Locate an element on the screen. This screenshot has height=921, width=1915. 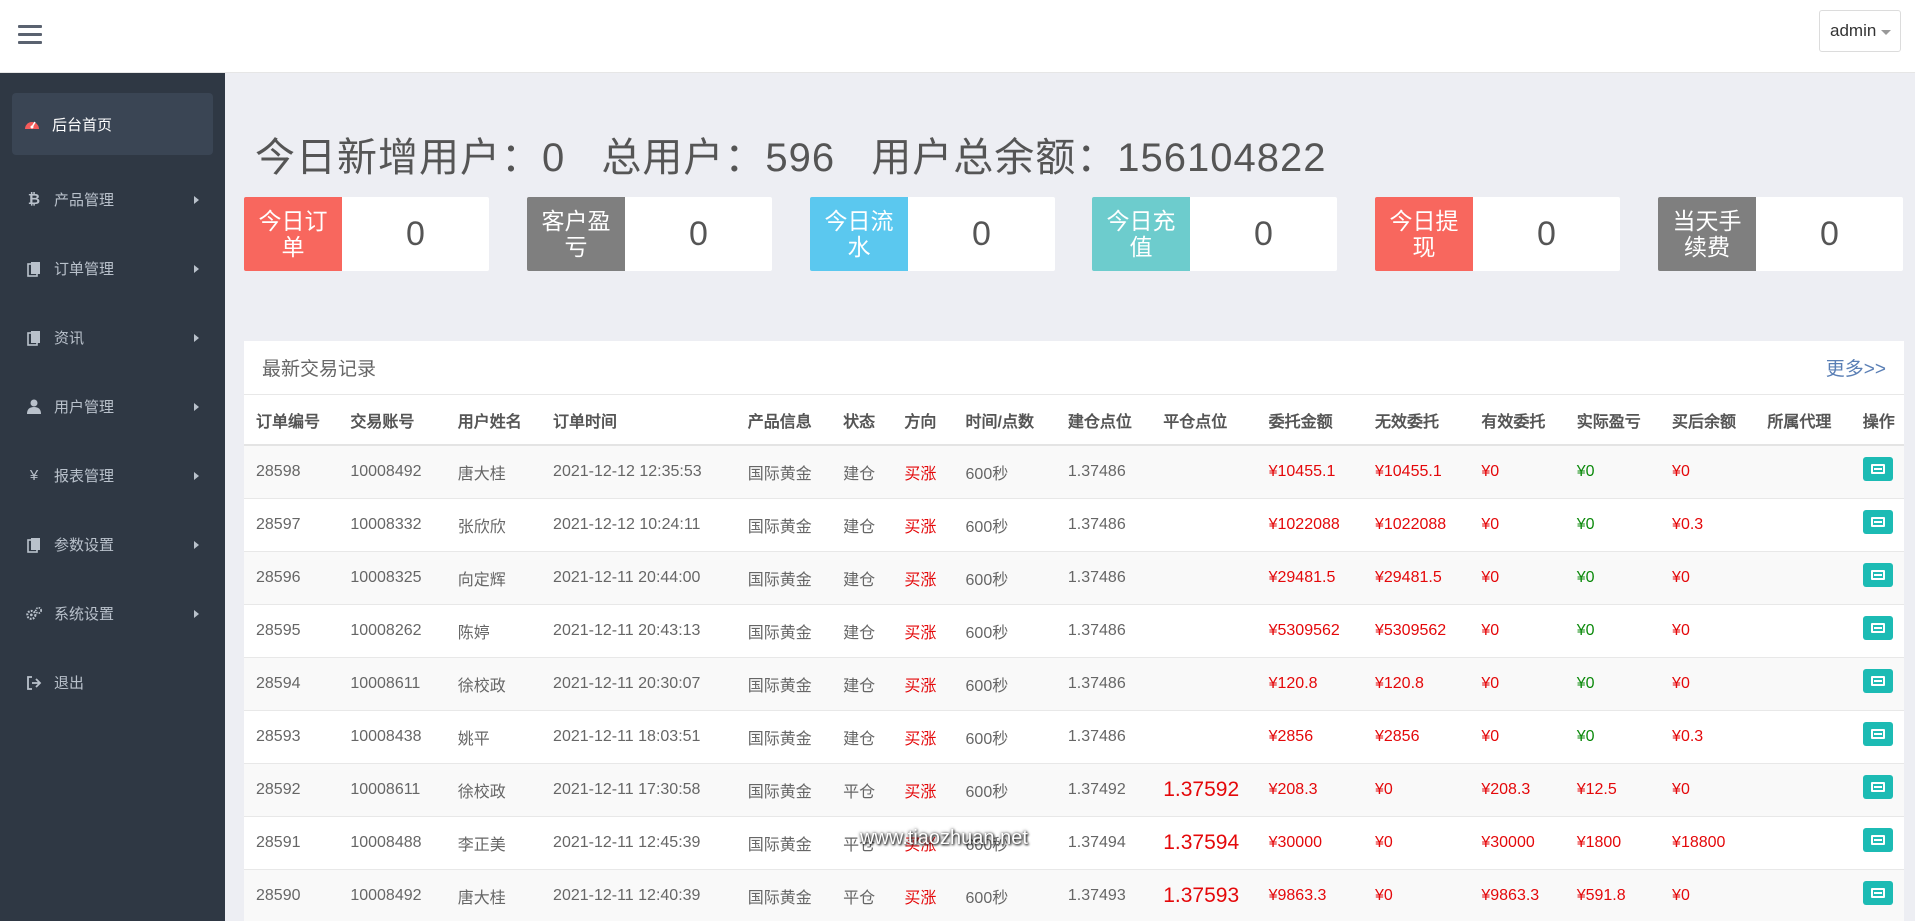
yen-icon: ¥ is located at coordinates (34, 475).